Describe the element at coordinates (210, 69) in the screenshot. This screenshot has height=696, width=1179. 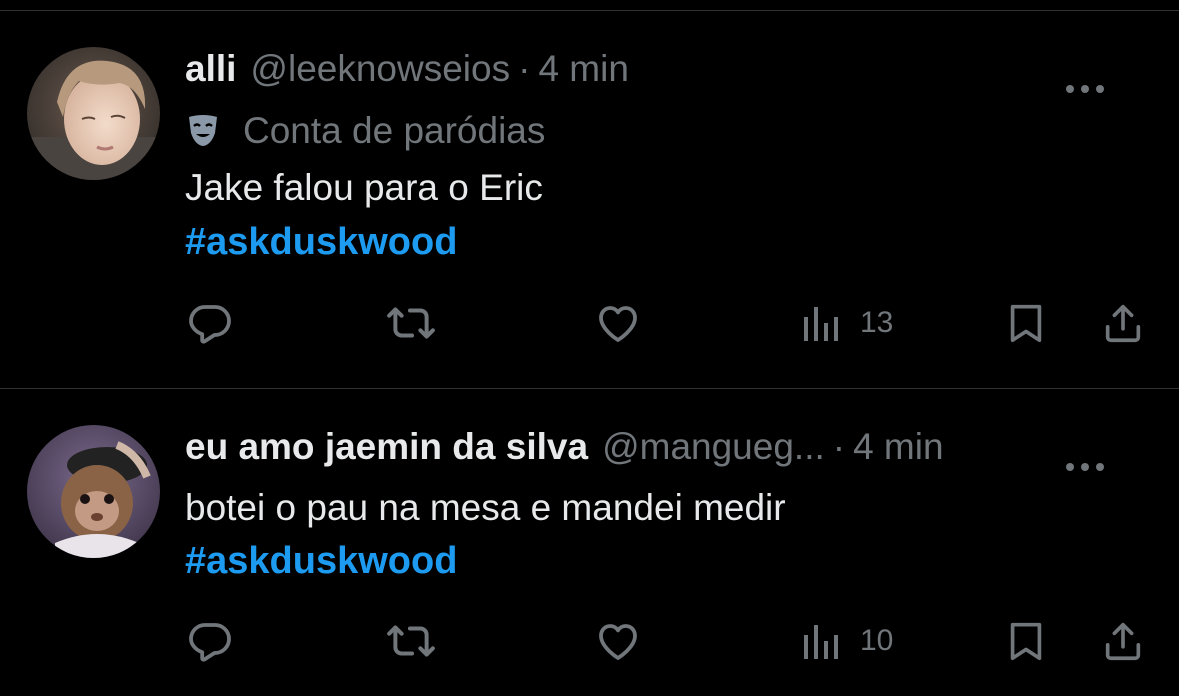
I see `display-name: alli` at that location.